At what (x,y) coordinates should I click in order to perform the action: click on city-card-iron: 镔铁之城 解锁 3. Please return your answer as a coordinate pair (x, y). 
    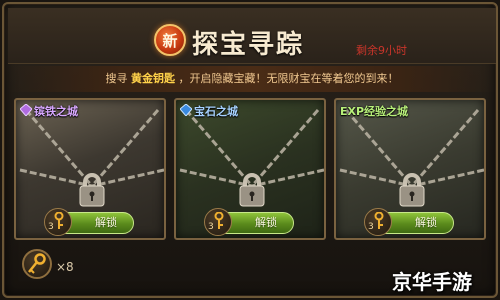
    Looking at the image, I should click on (90, 169).